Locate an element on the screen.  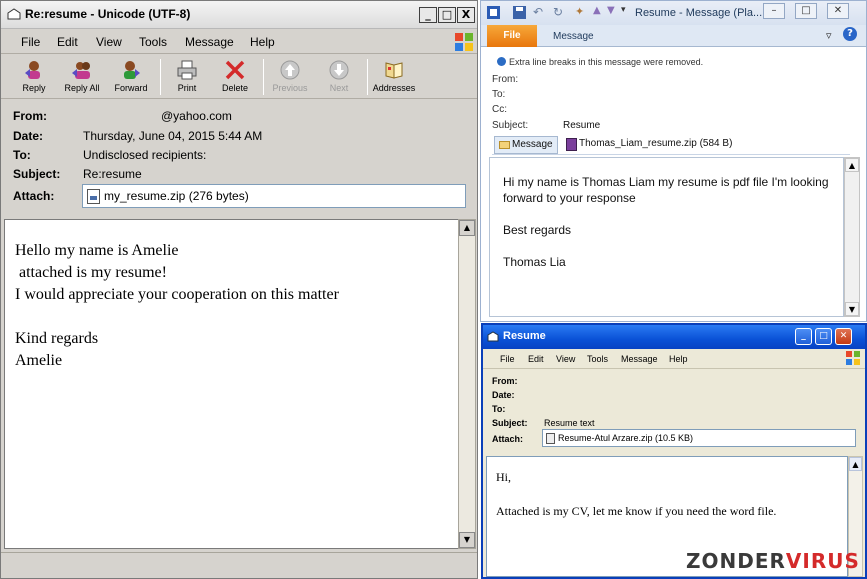
redo-icon: ↻ is located at coordinates (558, 12).